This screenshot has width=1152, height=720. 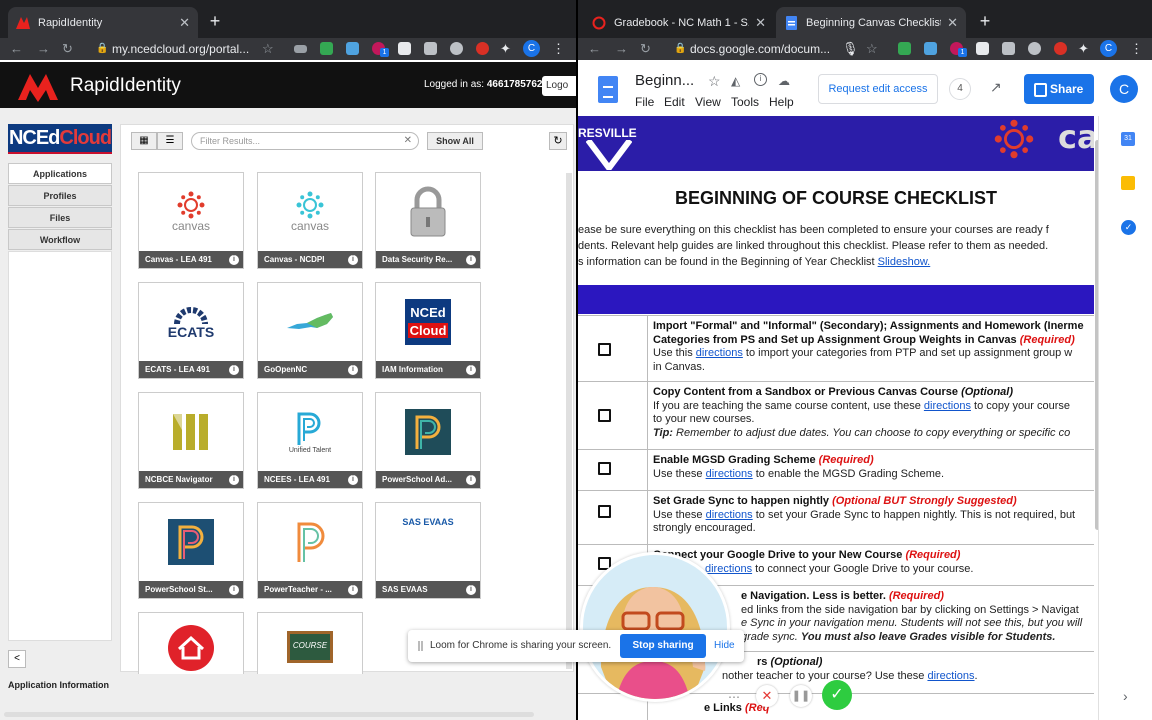 I want to click on tab-gradebook: Gradebook - NC Math 1 - S1 - ✕, so click(x=679, y=22).